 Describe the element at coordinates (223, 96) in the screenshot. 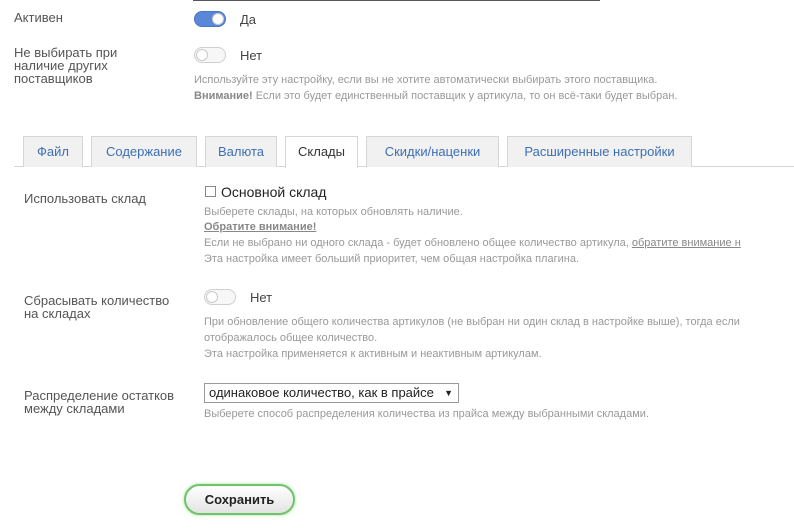

I see `no-auto-warning: Внимание!` at that location.